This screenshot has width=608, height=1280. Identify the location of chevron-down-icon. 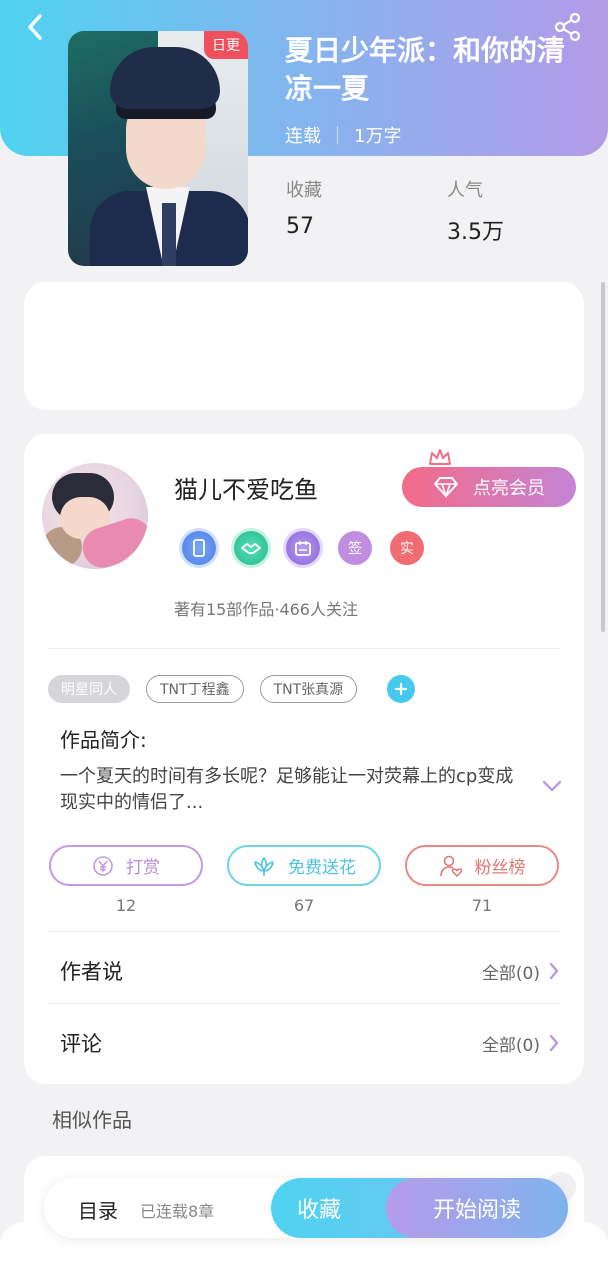
(552, 786).